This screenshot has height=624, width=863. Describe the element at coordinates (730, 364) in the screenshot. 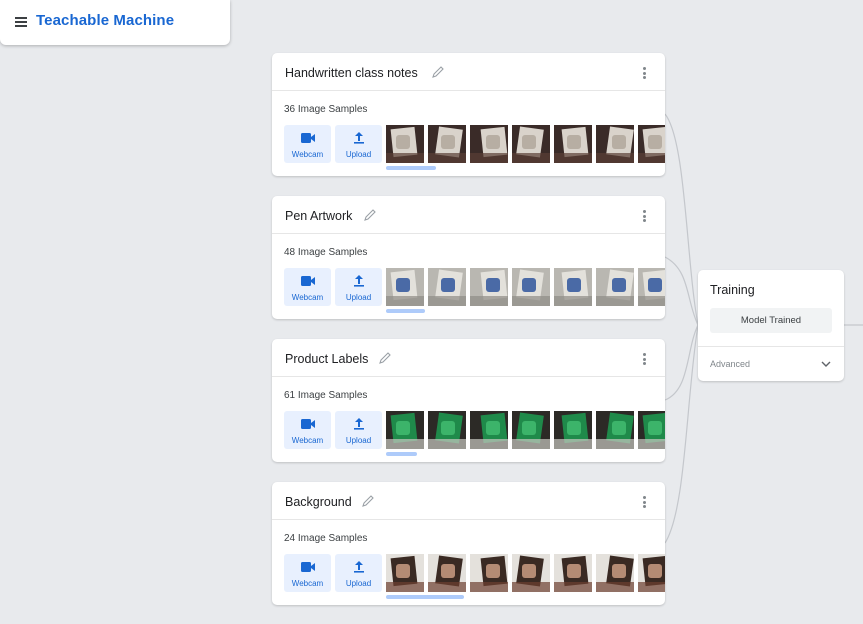

I see `advanced-toggle-label: Advanced` at that location.